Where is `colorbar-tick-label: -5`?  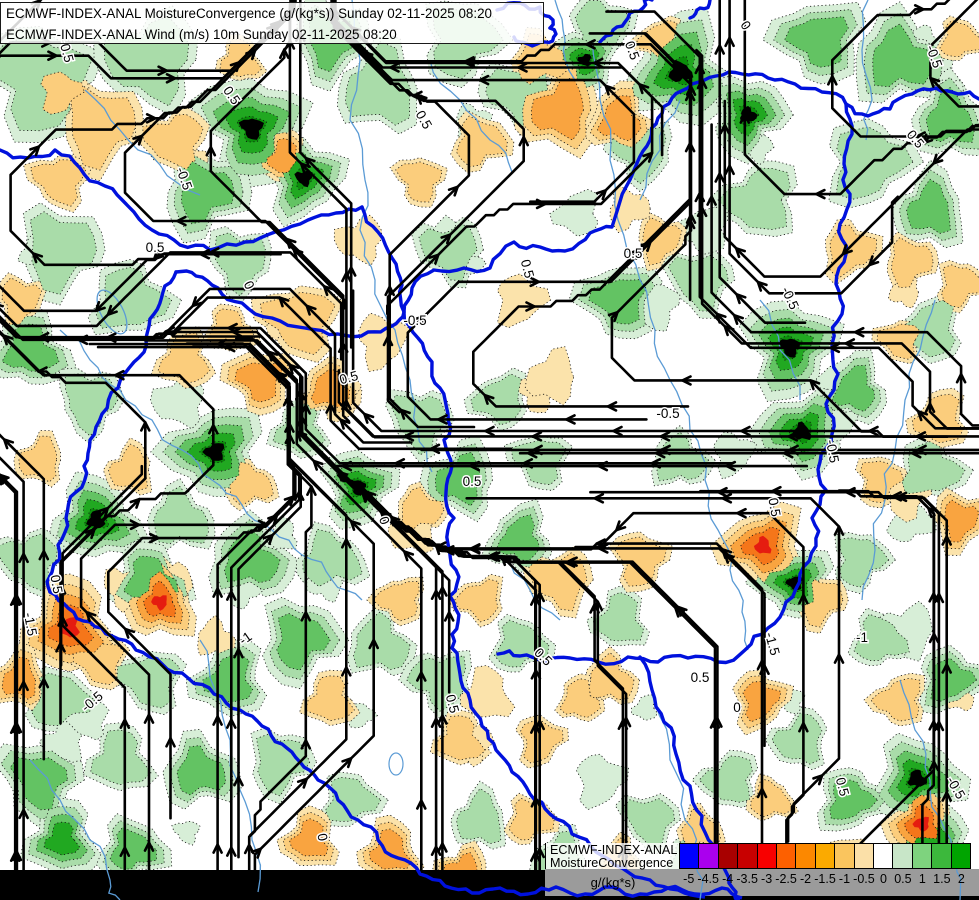
colorbar-tick-label: -5 is located at coordinates (689, 879).